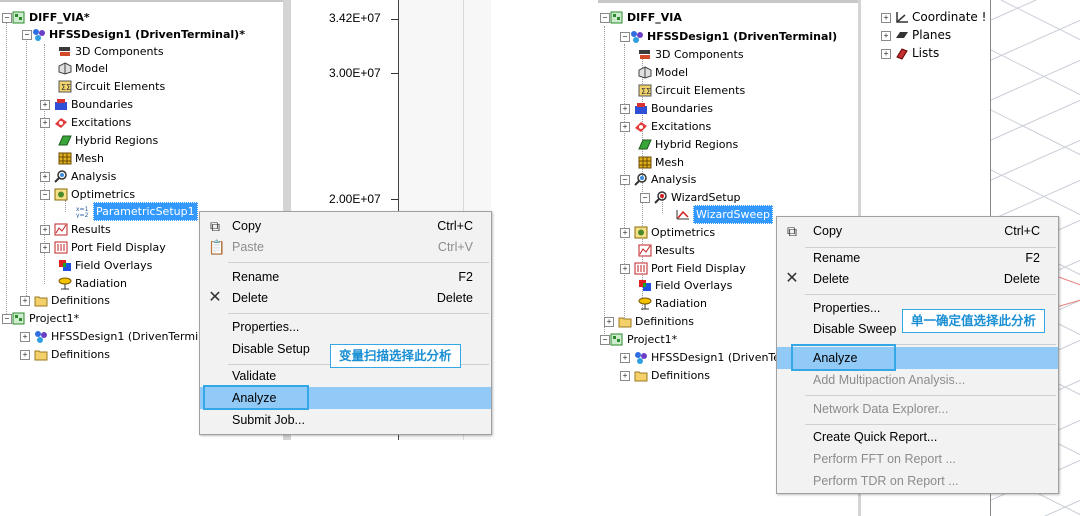  I want to click on tree-project-diff-via: − DIFF_VIA, so click(641, 17).